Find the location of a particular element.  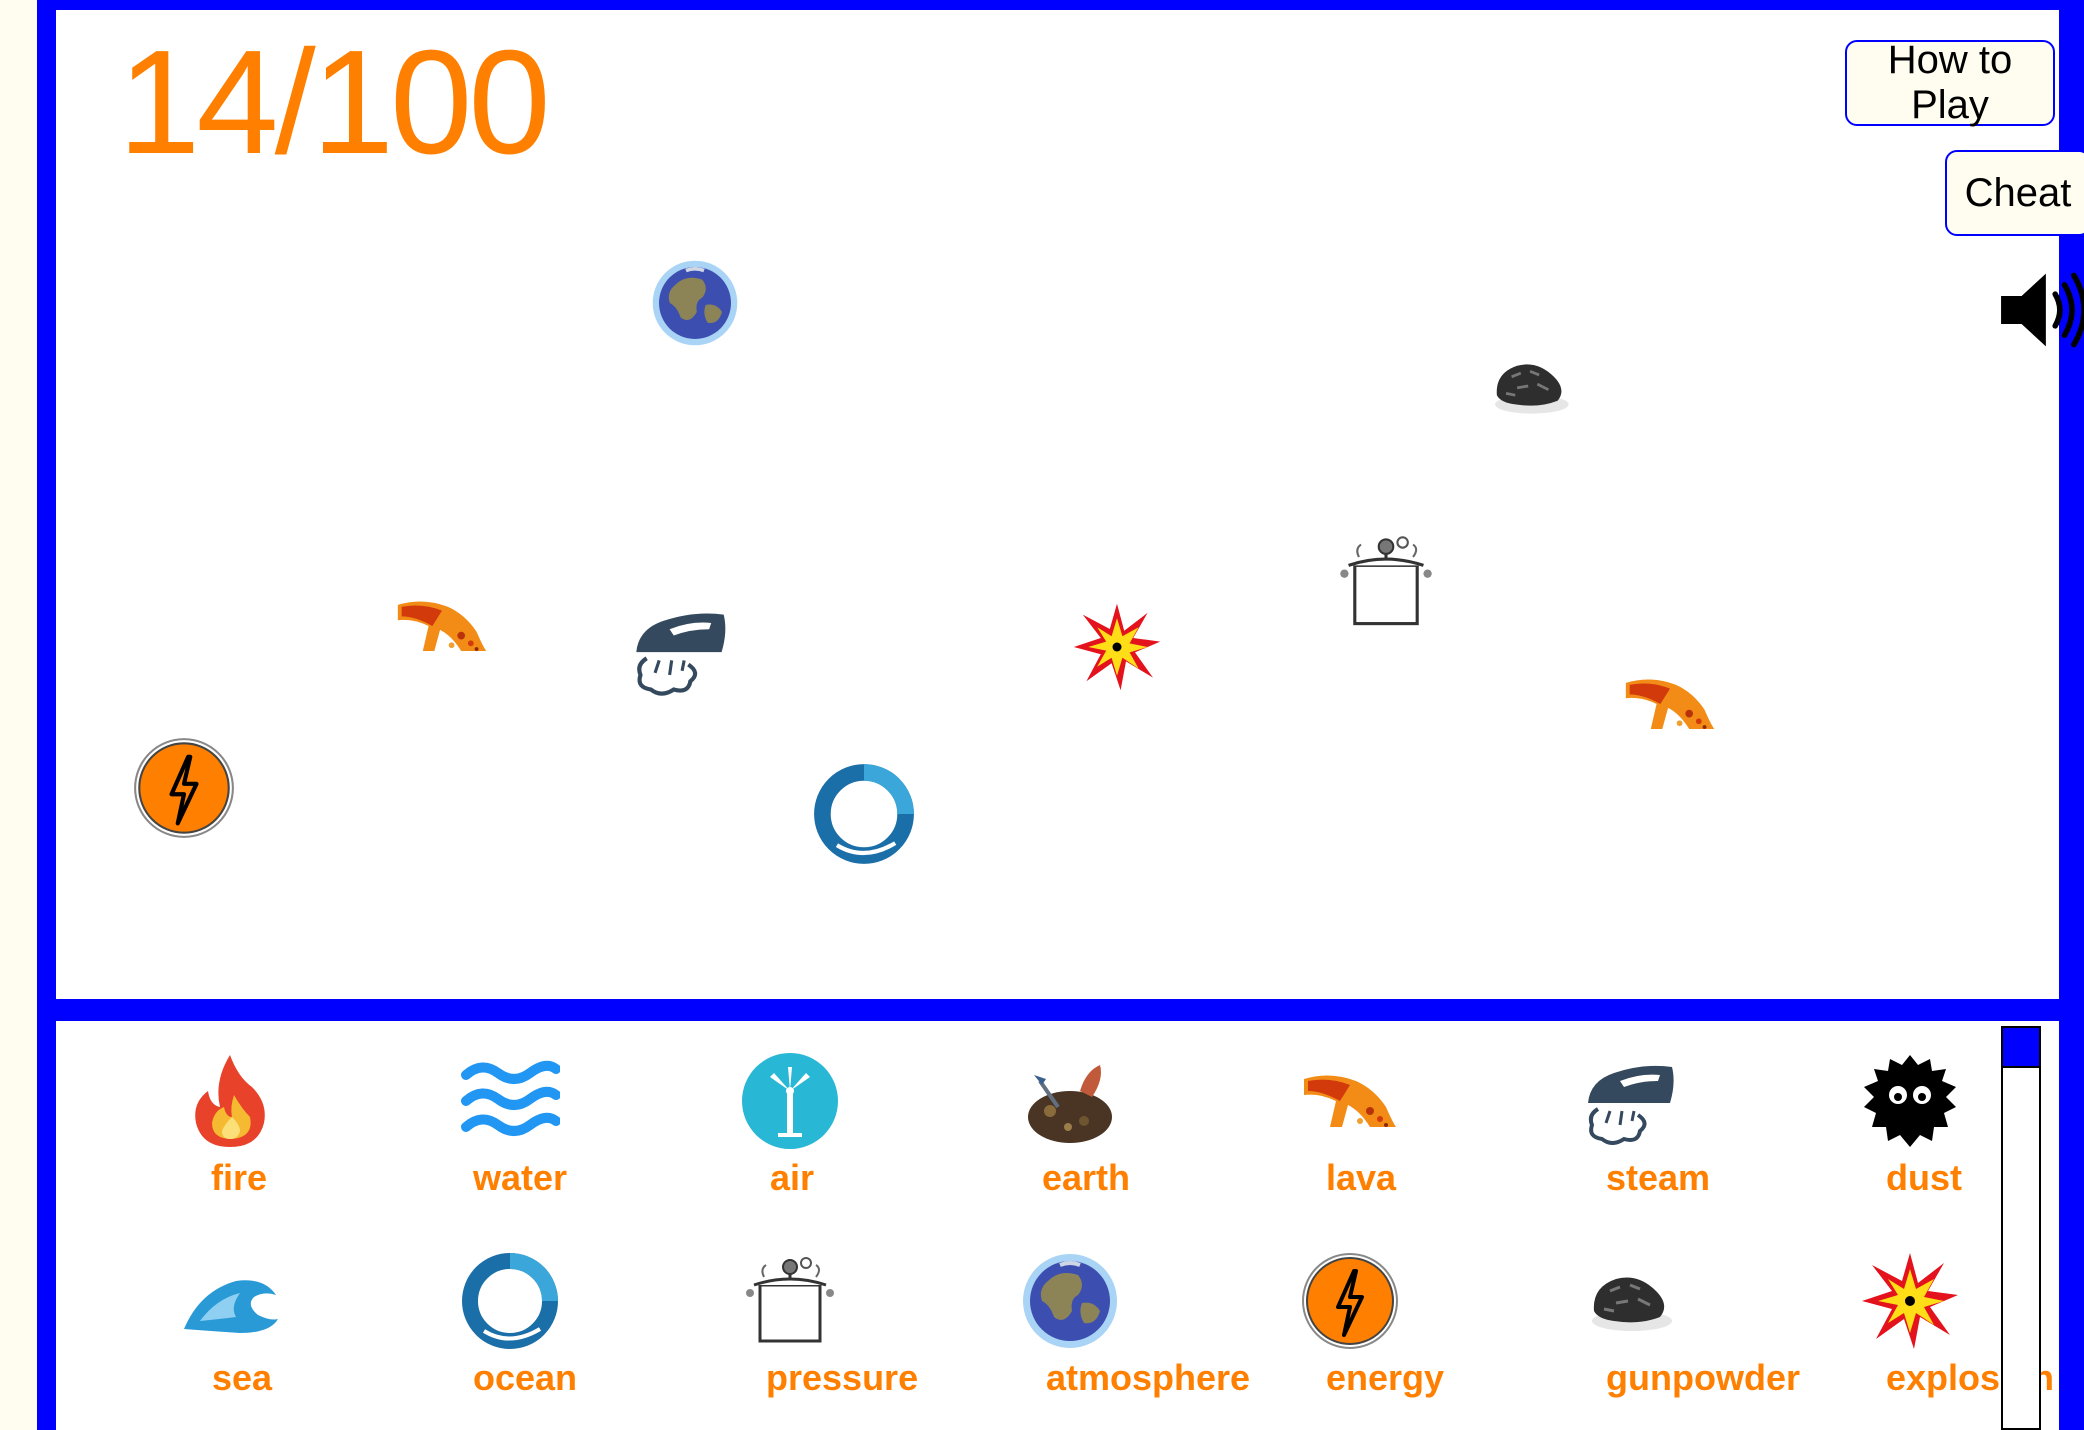

dust-bunny-icon is located at coordinates (1910, 1101).